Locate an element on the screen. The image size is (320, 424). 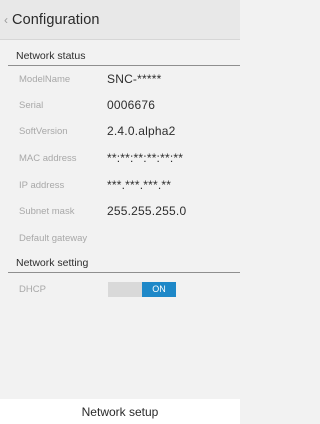
row-value: 2.4.0.alpha2 is located at coordinates (141, 131).